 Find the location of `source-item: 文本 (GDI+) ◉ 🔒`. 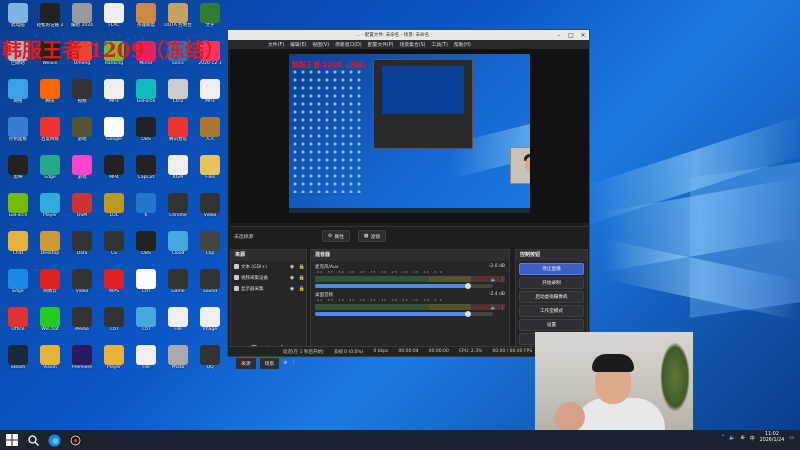

source-item: 文本 (GDI+) ◉ 🔒 is located at coordinates (268, 266).